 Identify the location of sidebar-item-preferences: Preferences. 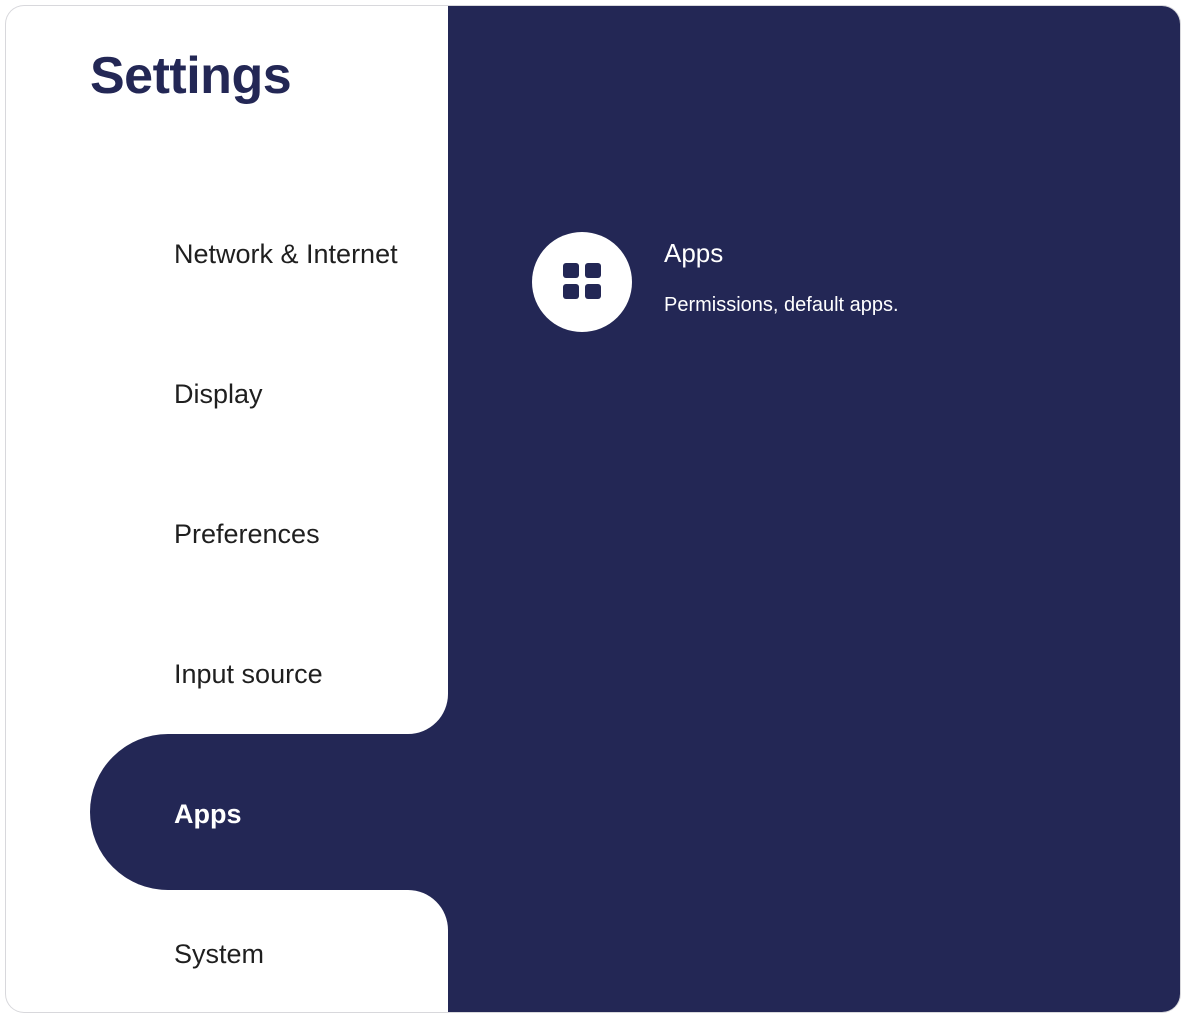
(247, 534).